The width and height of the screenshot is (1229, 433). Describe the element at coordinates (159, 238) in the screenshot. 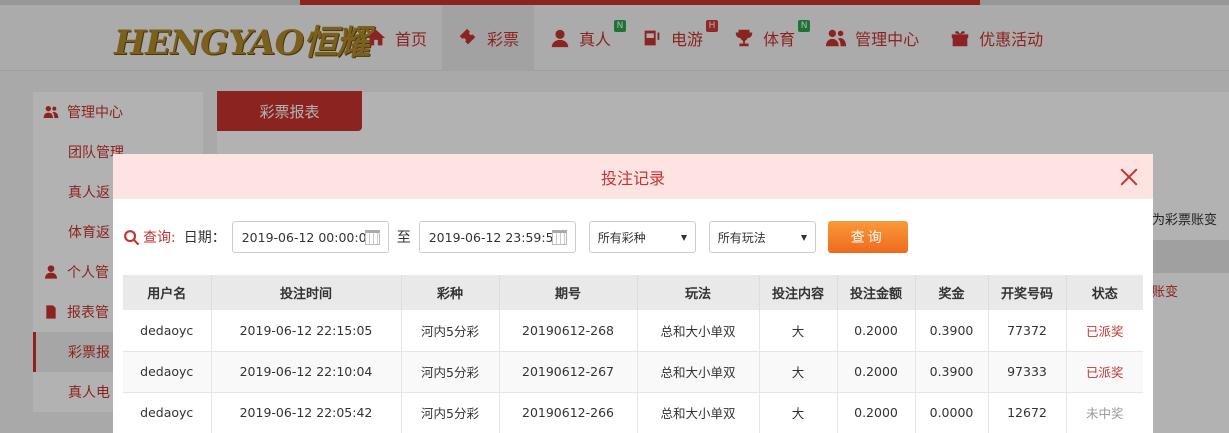

I see `query-label-text: 查询:` at that location.